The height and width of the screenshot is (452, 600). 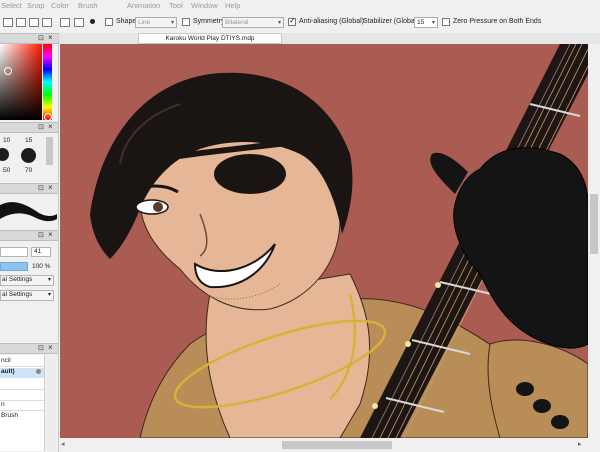 I want to click on vertical-scrollbar, so click(x=594, y=241).